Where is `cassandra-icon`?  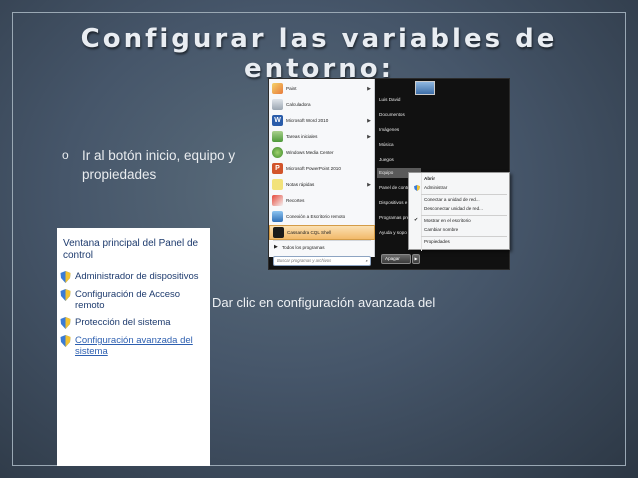
cassandra-icon is located at coordinates (278, 232).